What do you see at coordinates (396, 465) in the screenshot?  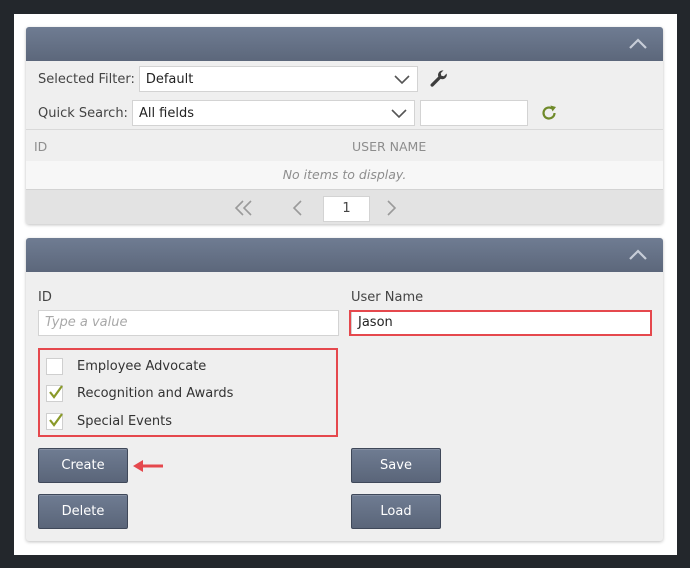 I see `save-button: Save` at bounding box center [396, 465].